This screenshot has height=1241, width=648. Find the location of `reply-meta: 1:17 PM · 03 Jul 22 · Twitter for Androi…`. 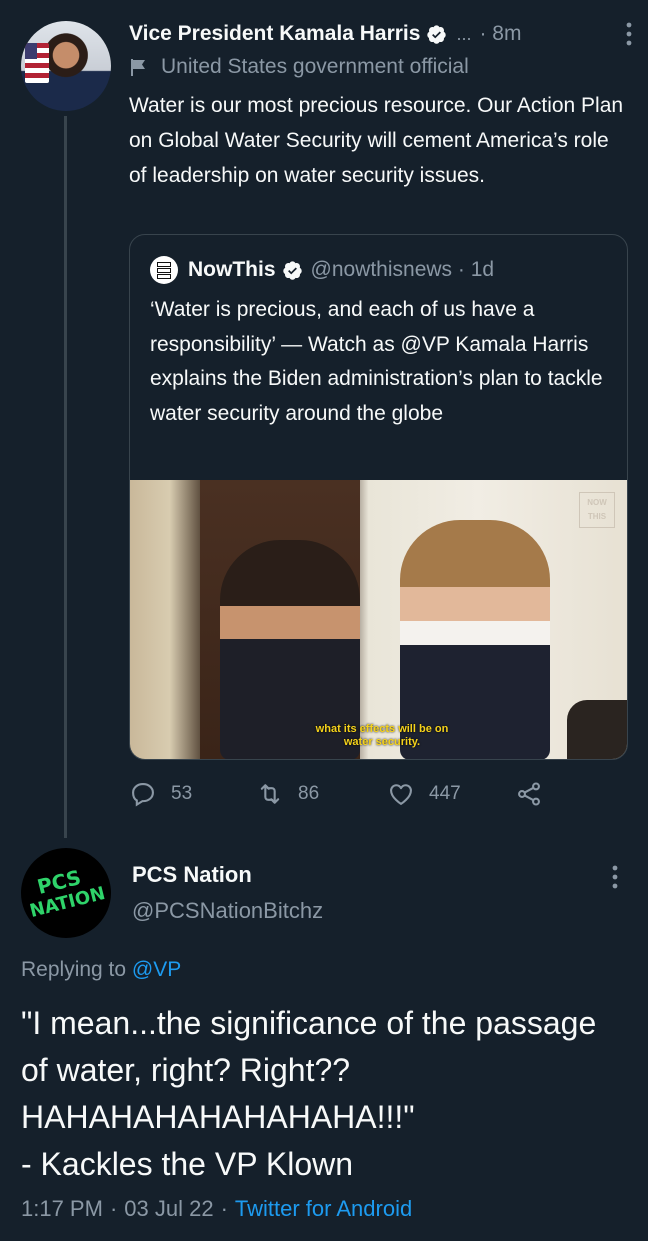

reply-meta: 1:17 PM · 03 Jul 22 · Twitter for Androi… is located at coordinates (217, 1209).